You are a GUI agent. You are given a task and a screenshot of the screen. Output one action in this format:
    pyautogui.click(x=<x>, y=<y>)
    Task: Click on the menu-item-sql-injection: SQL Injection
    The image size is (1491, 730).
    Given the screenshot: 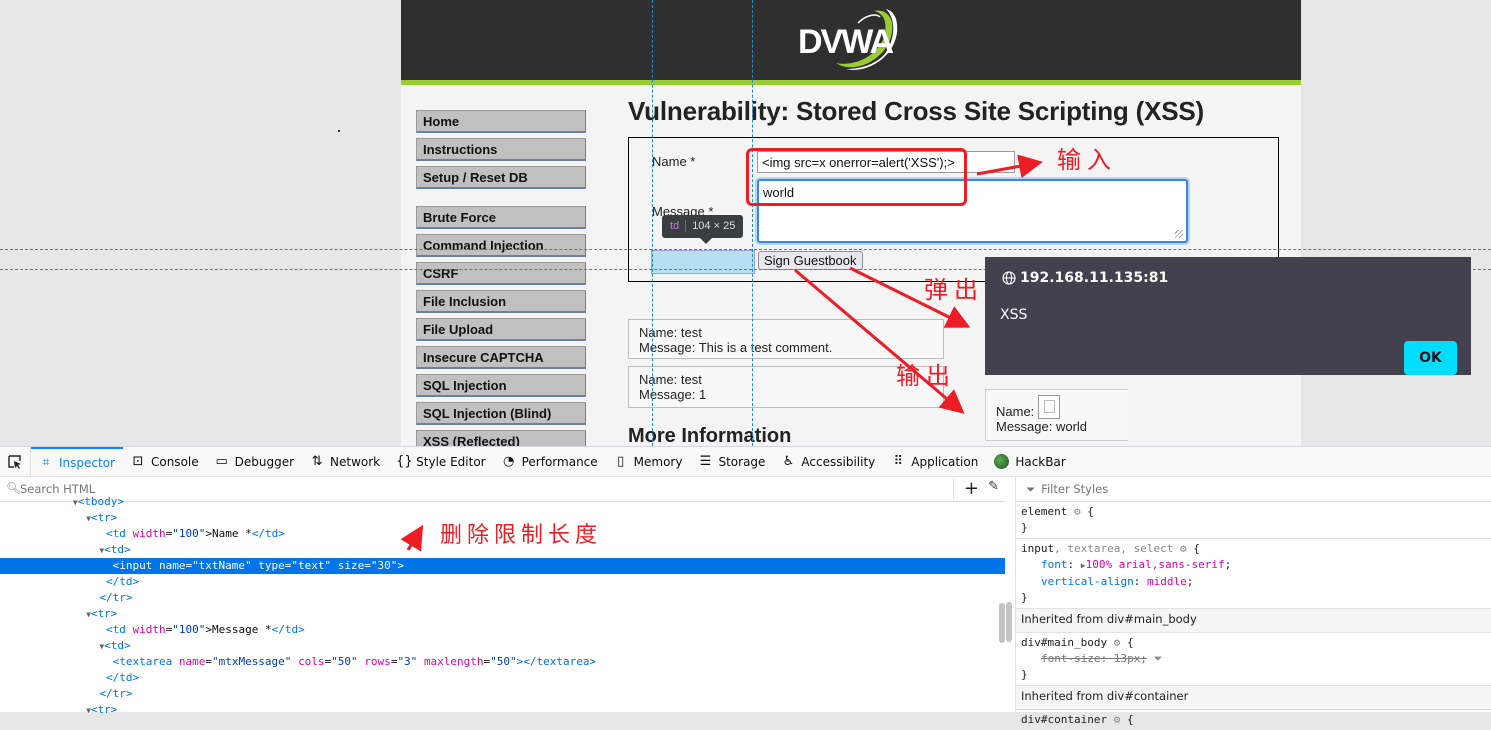 What is the action you would take?
    pyautogui.click(x=501, y=385)
    